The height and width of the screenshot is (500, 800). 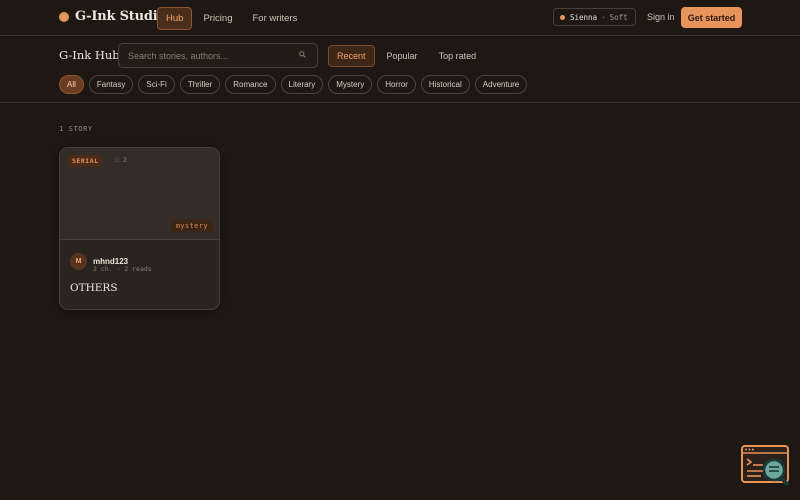 What do you see at coordinates (111, 84) in the screenshot?
I see `genre-chip-fantasy: Fantasy` at bounding box center [111, 84].